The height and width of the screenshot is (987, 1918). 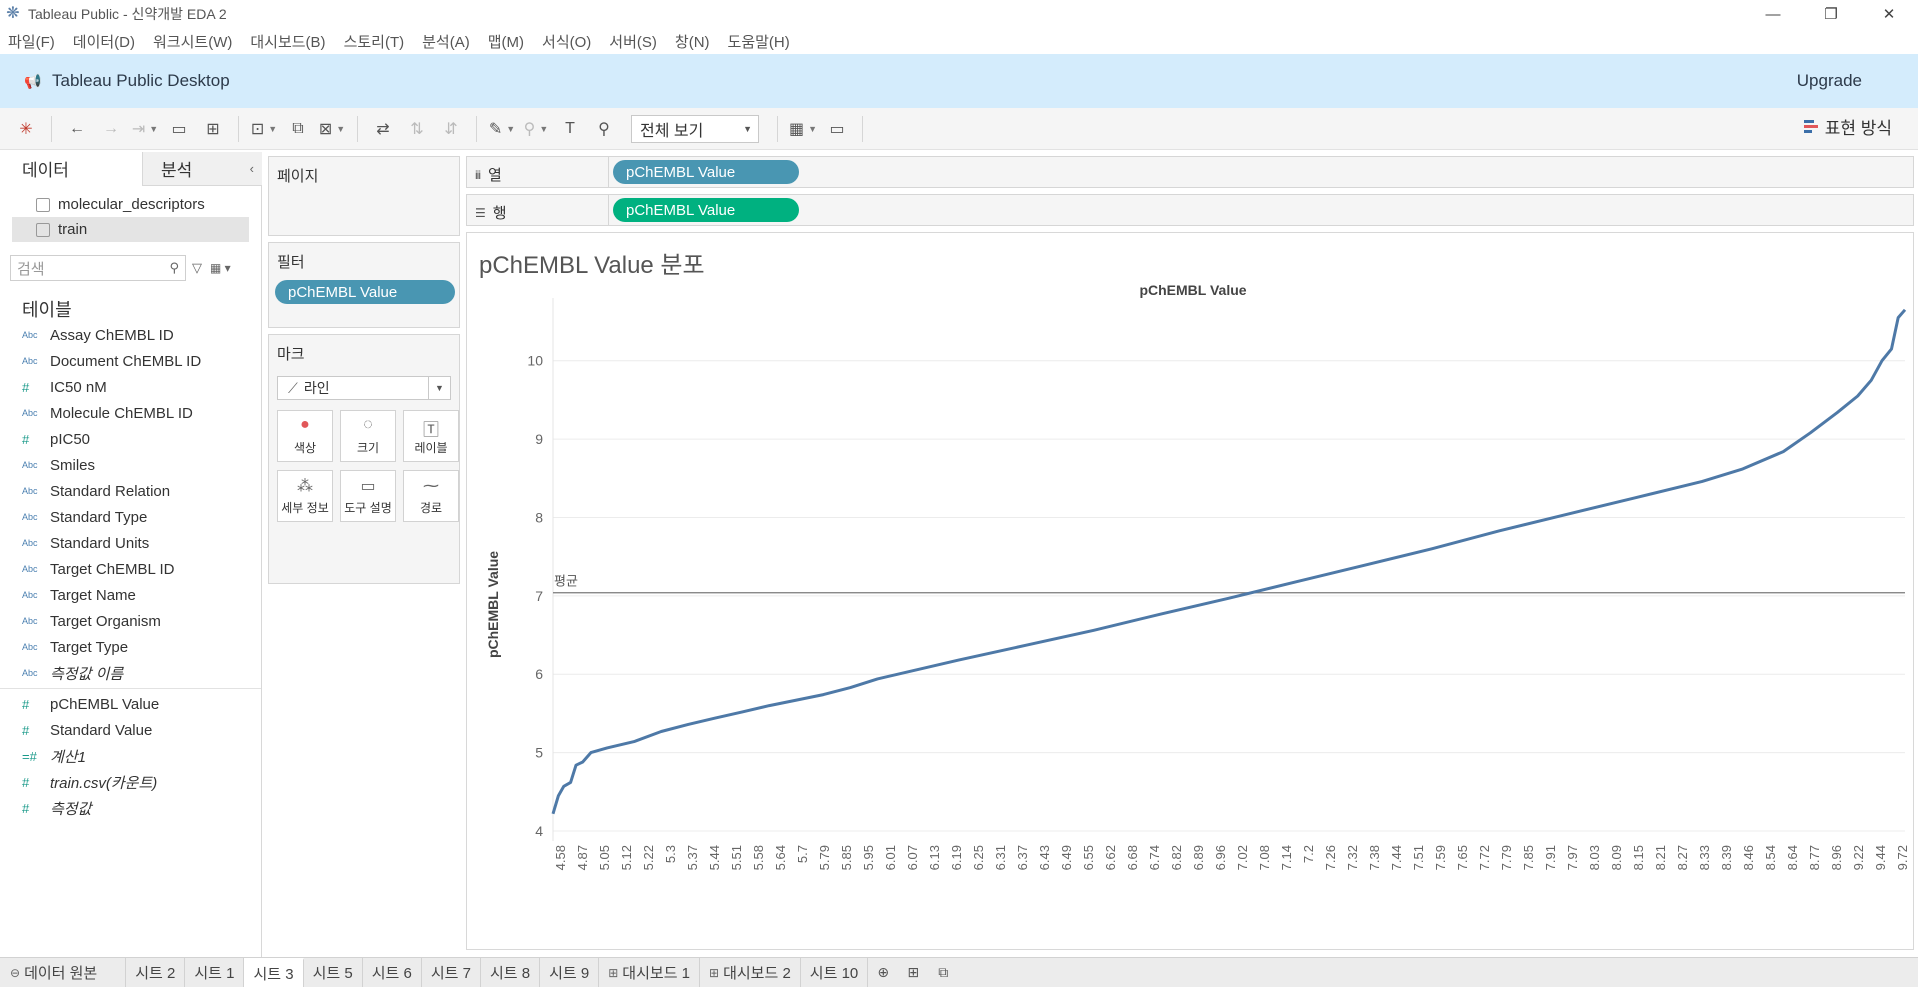 I want to click on replay-icon: ⇥ ▼, so click(x=145, y=129).